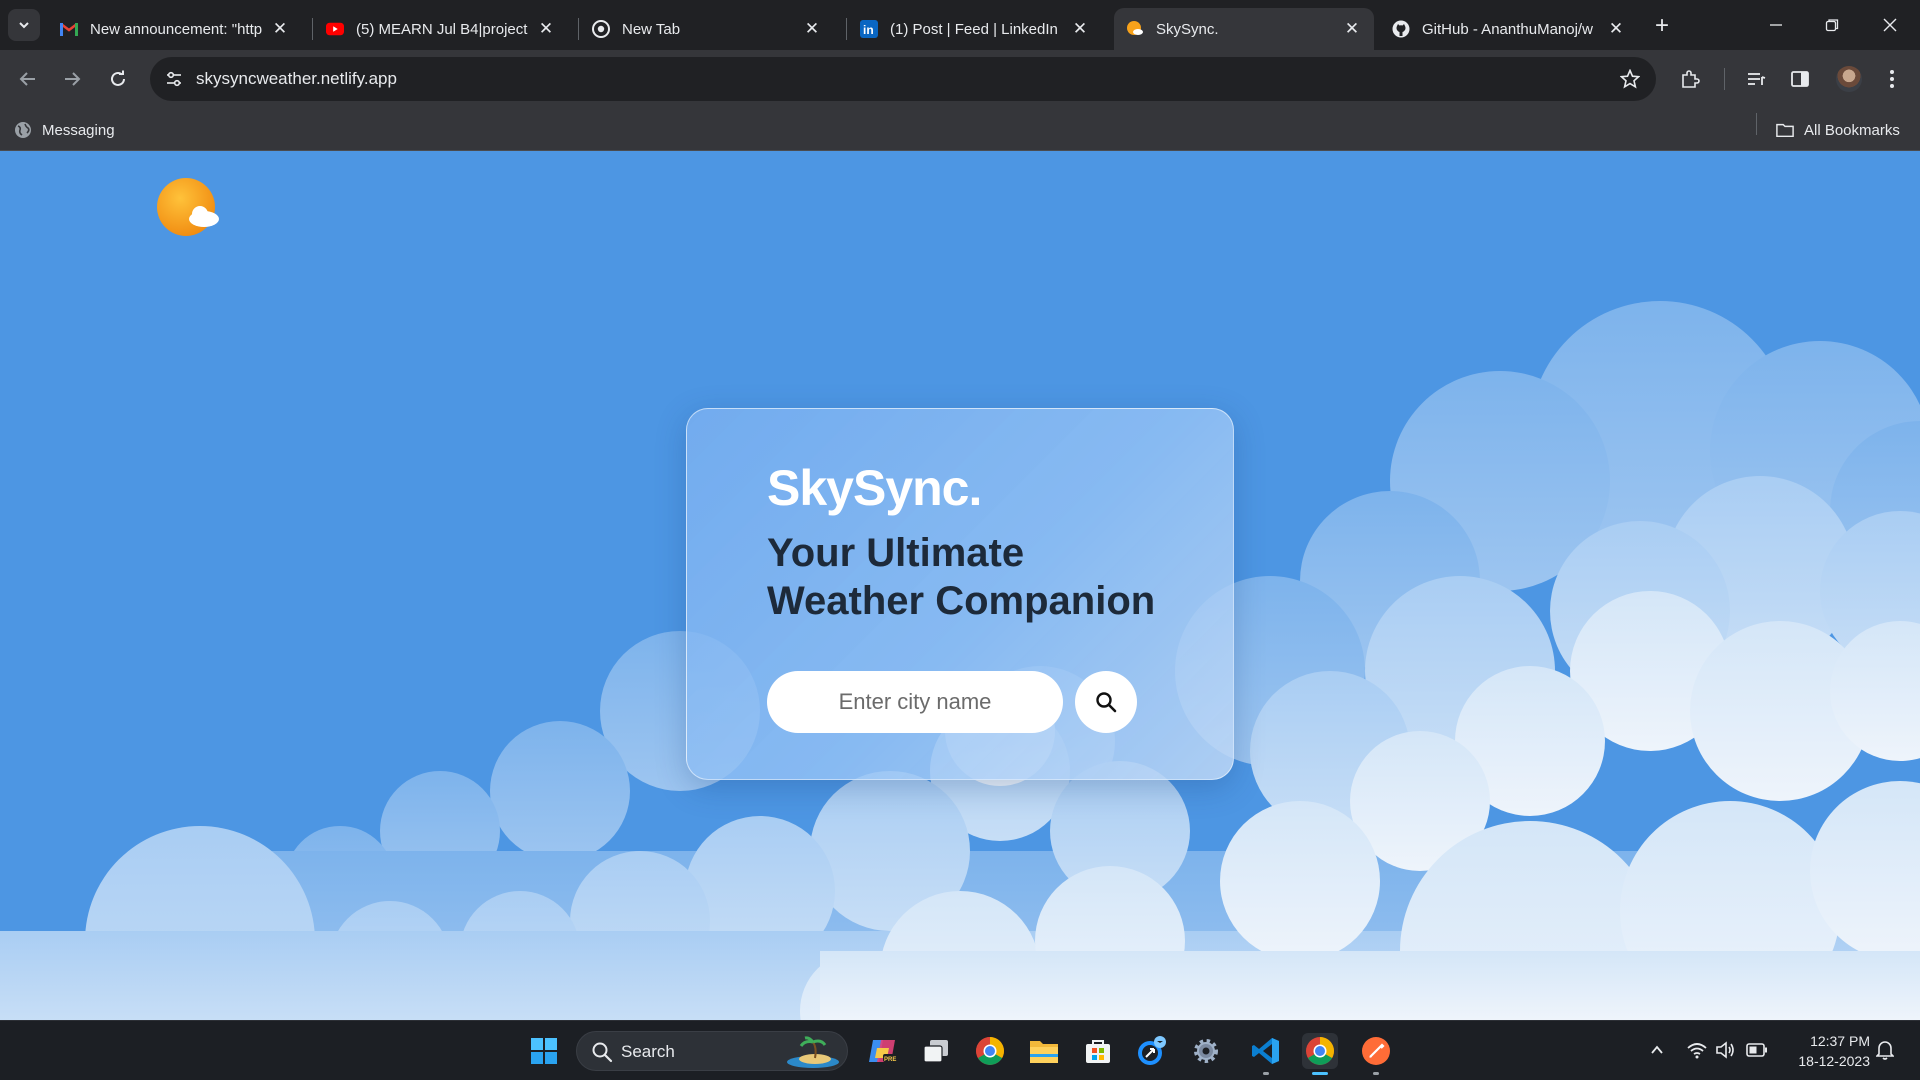  I want to click on store-icon, so click(1098, 1051).